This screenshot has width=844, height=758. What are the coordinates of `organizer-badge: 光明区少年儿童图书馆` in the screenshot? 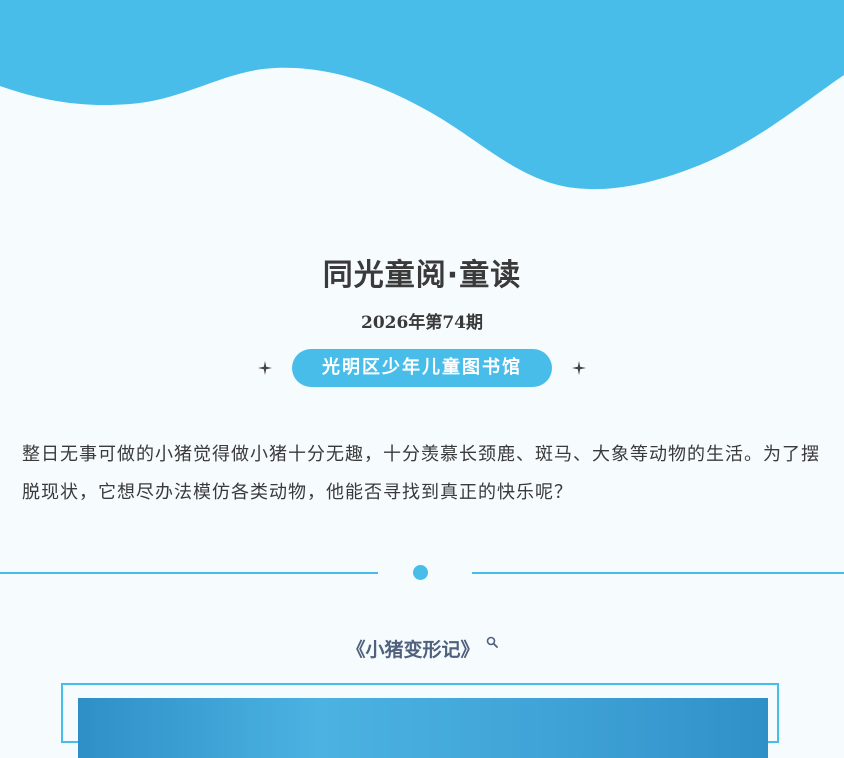 It's located at (422, 368).